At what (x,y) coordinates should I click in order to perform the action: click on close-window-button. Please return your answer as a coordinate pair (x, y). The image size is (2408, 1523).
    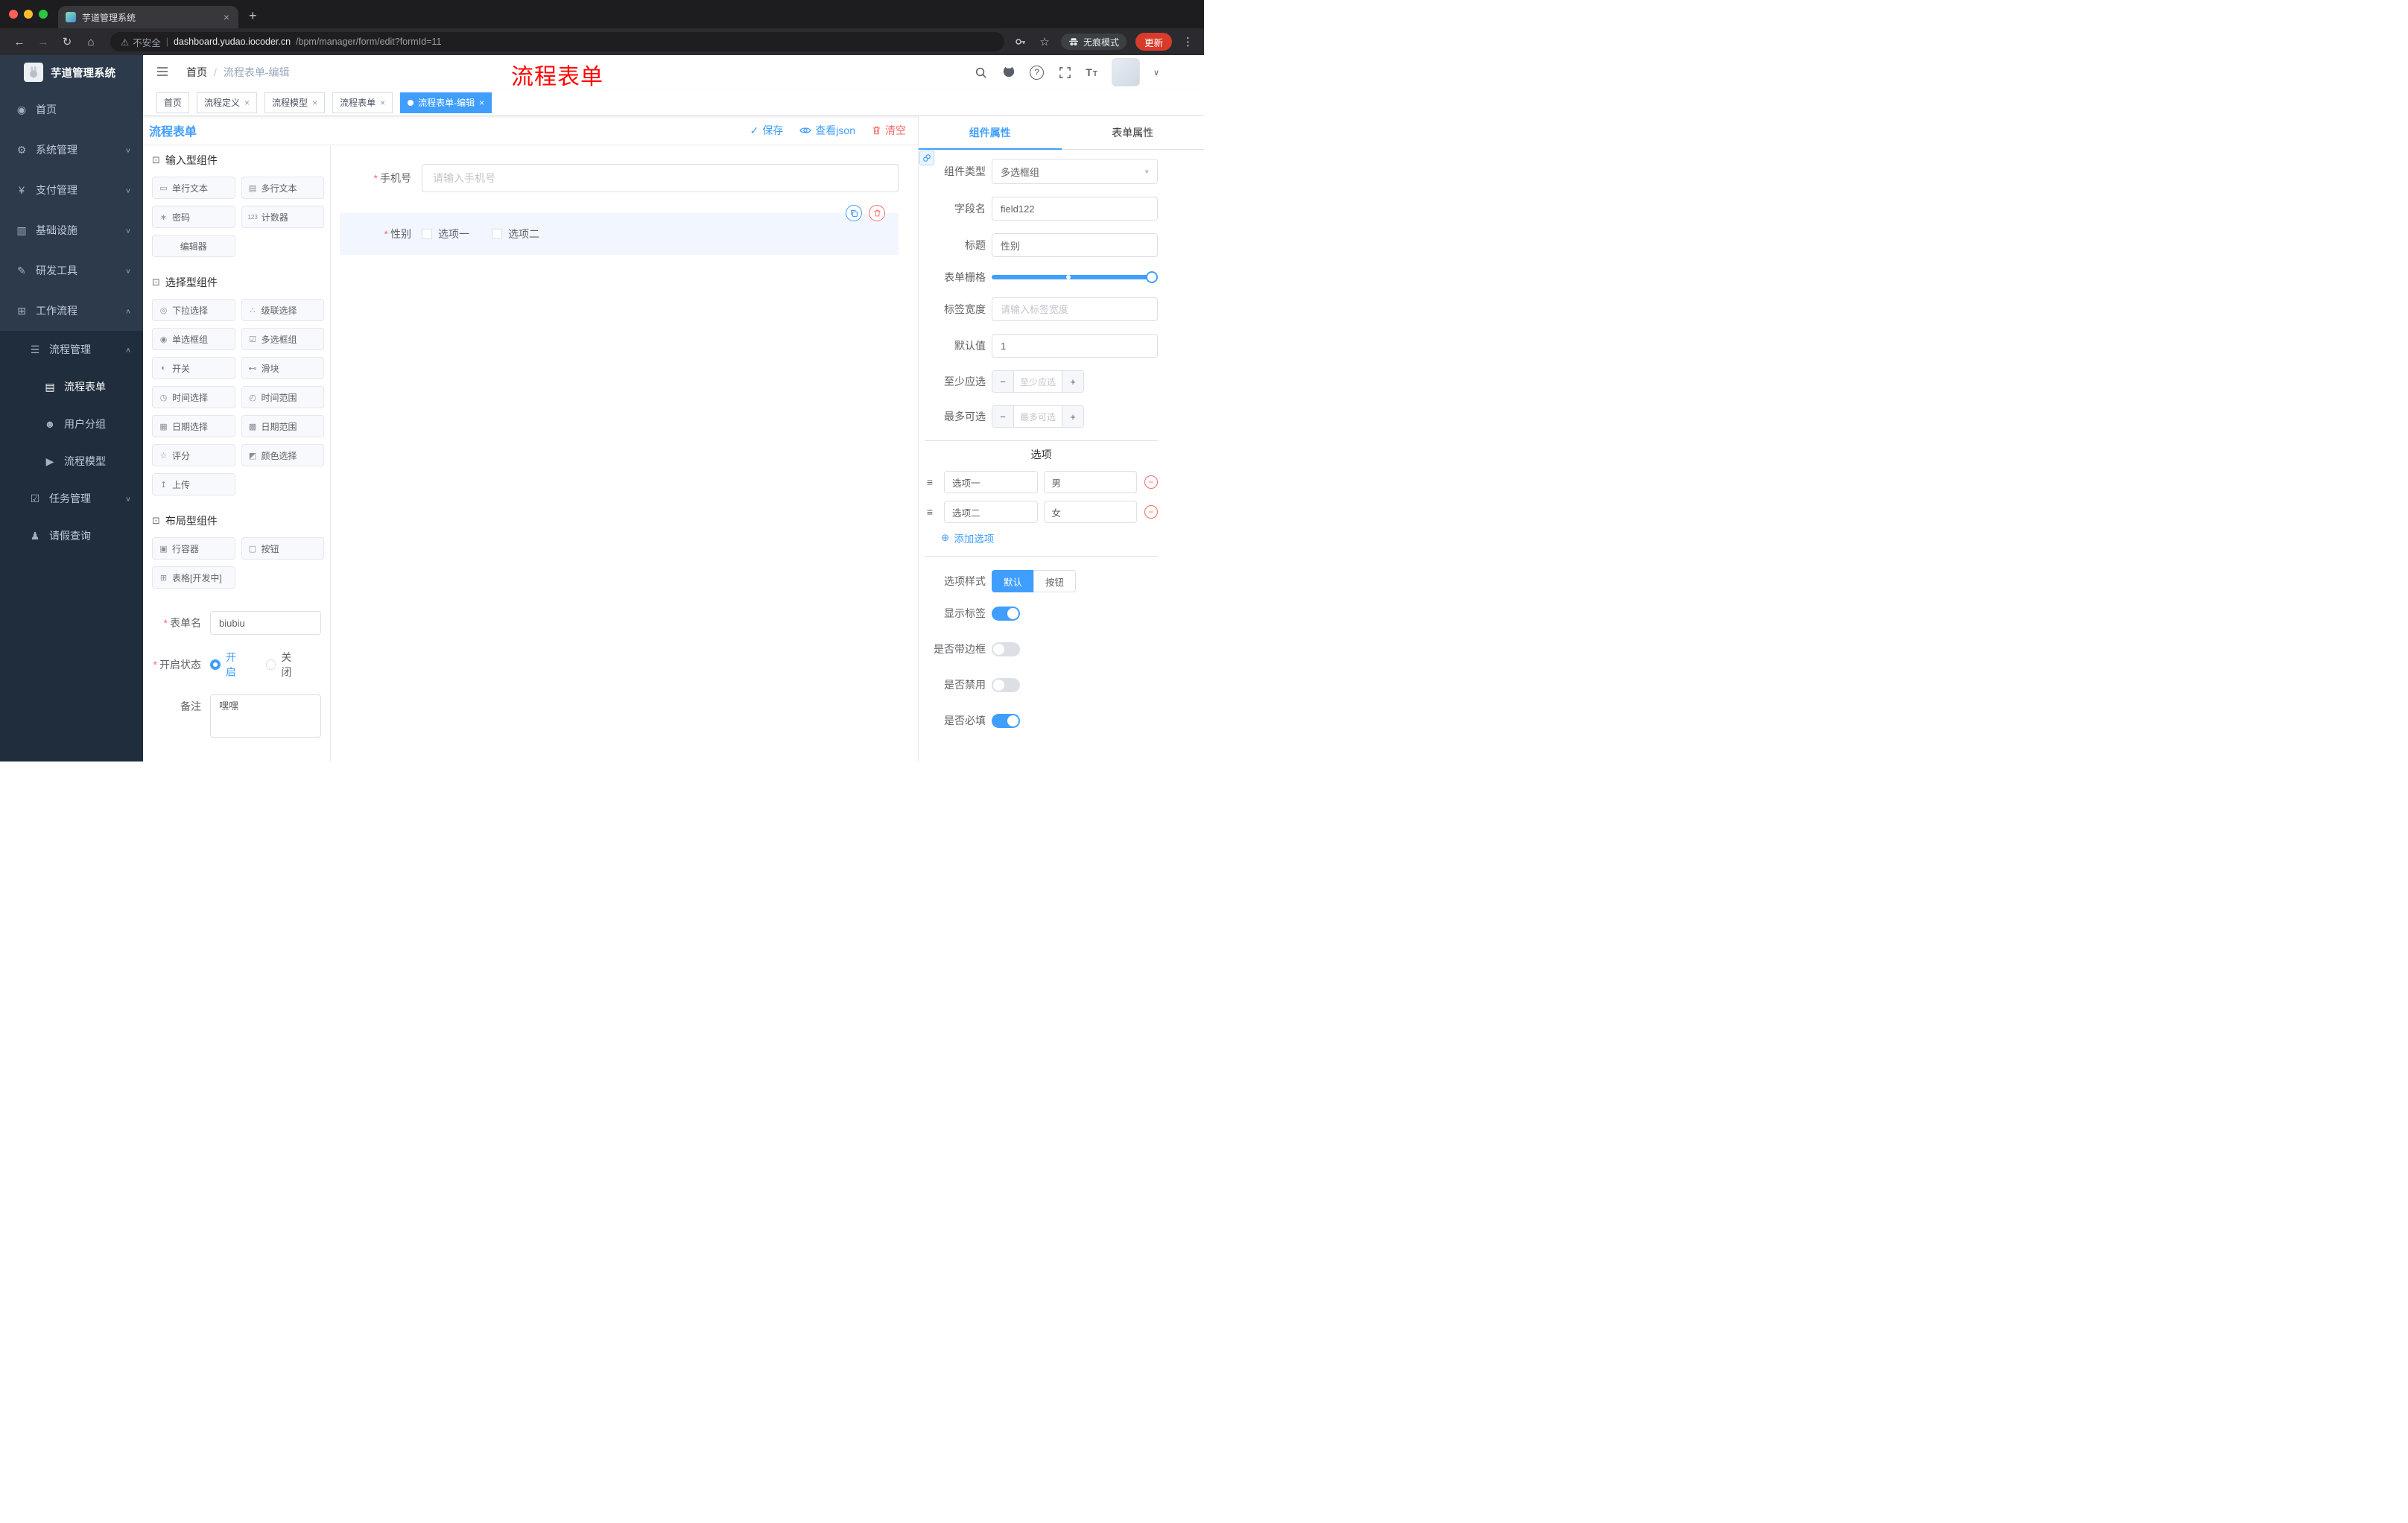
    Looking at the image, I should click on (13, 15).